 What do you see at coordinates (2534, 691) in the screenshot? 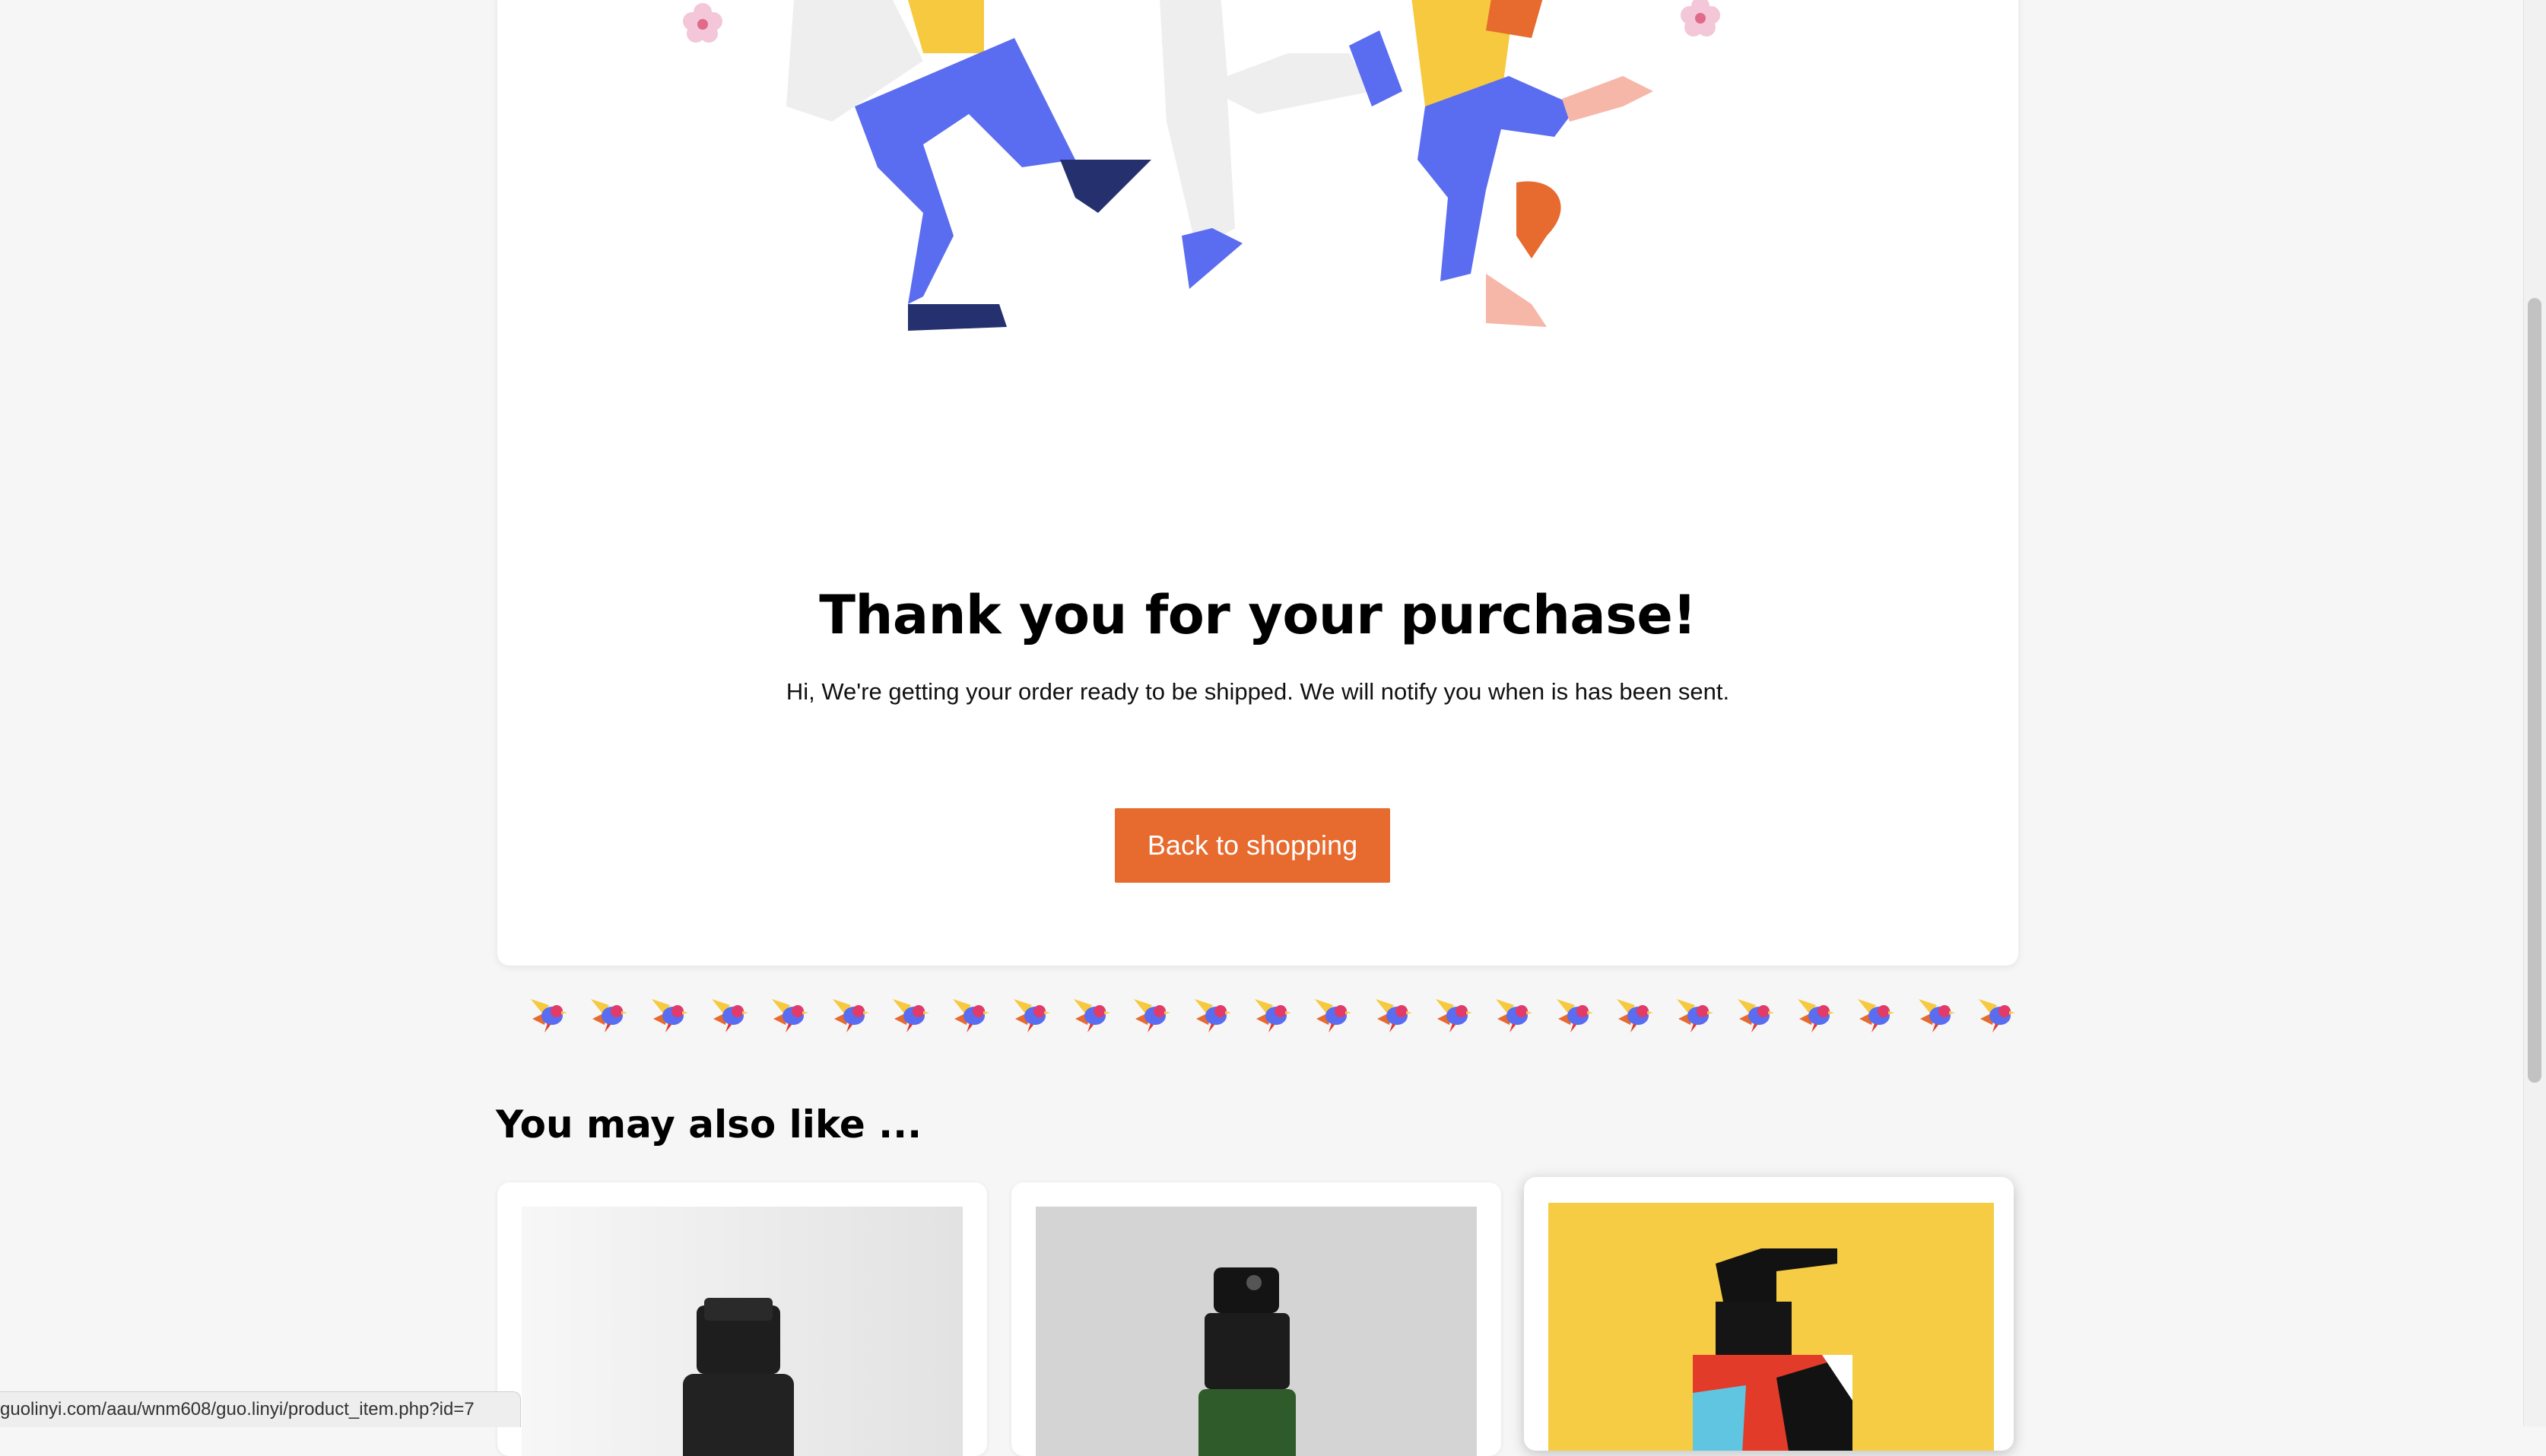
I see `scrollbar-thumb` at bounding box center [2534, 691].